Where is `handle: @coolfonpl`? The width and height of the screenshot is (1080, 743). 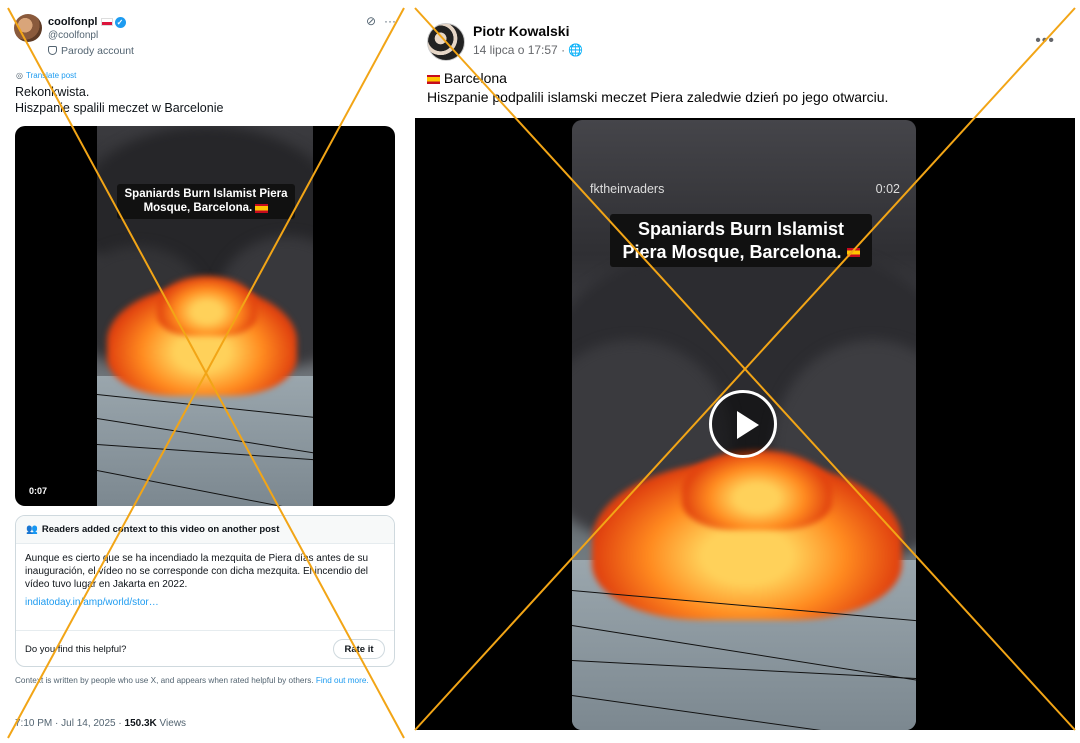
handle: @coolfonpl is located at coordinates (73, 35).